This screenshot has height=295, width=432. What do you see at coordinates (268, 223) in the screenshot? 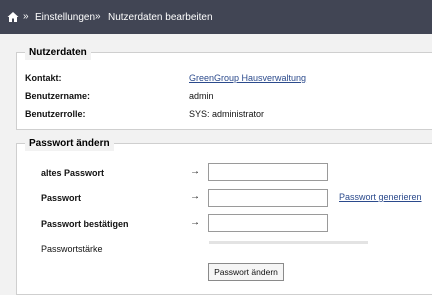
I see `confirm-password-input` at bounding box center [268, 223].